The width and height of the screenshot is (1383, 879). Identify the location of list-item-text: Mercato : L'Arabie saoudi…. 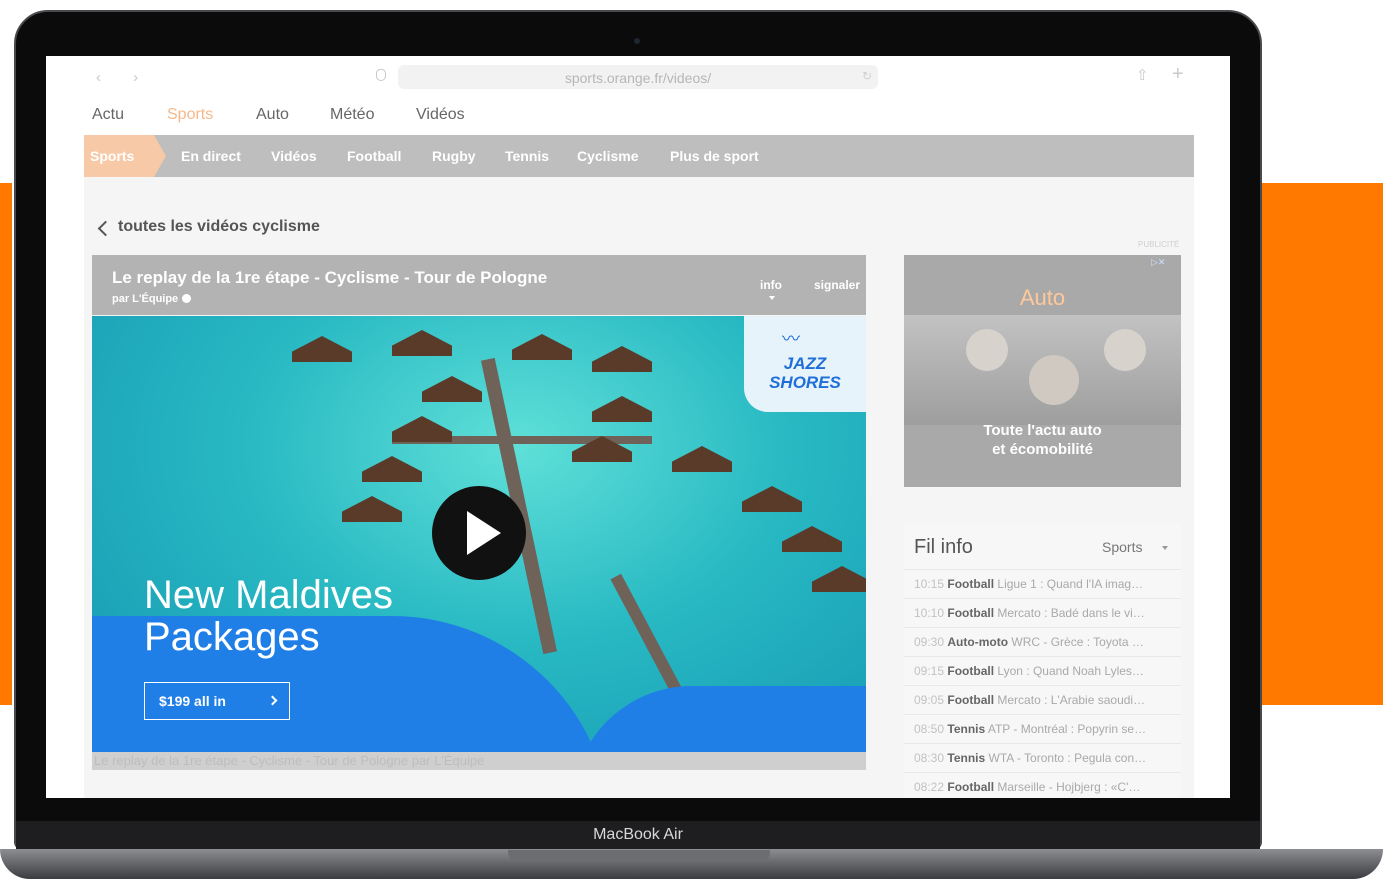
(1071, 700).